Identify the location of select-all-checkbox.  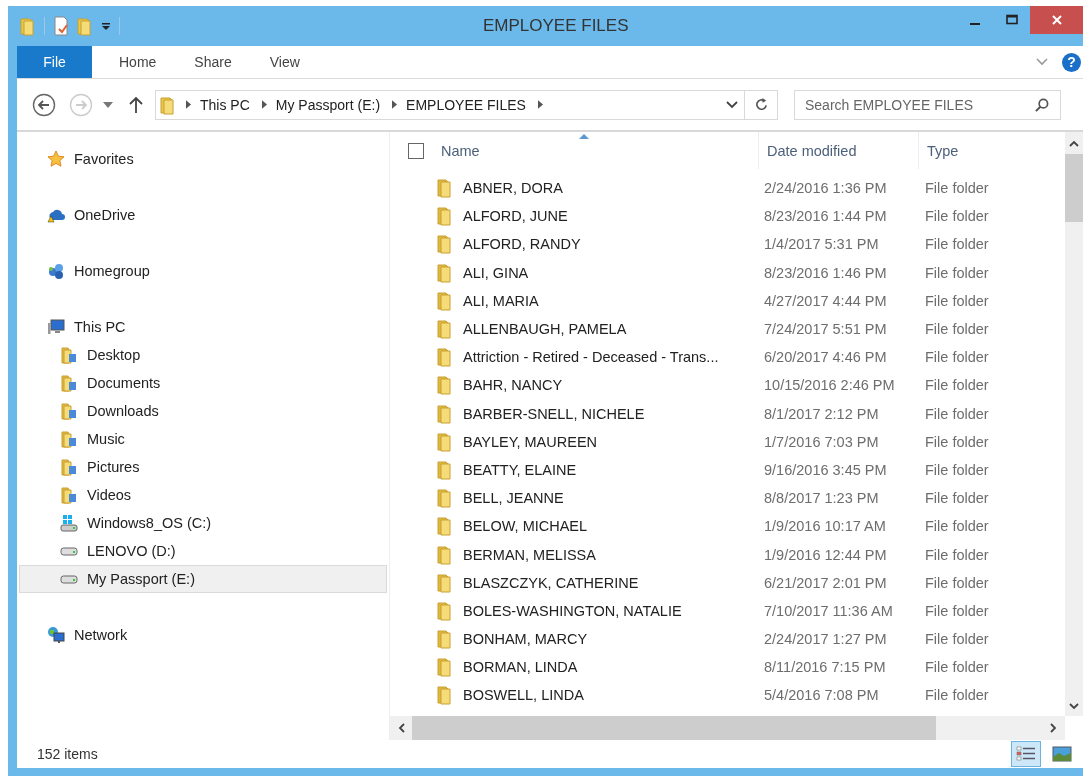
(416, 150).